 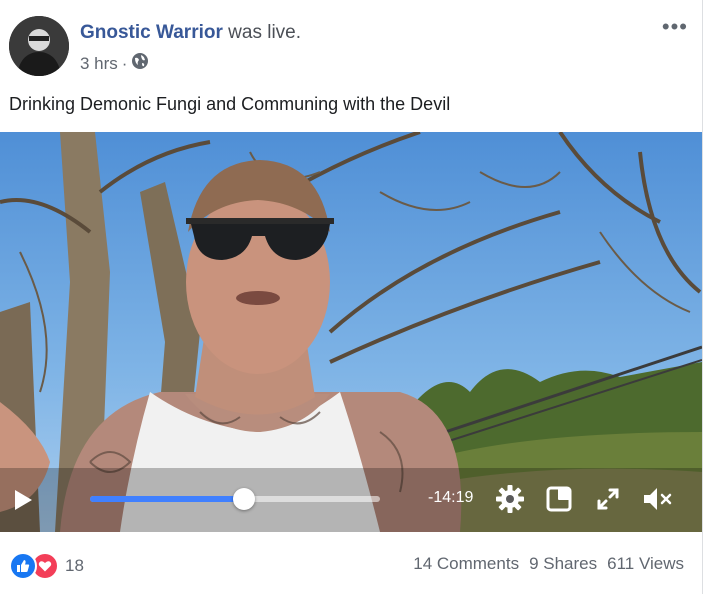 I want to click on shares-count: 9 Shares, so click(x=563, y=564).